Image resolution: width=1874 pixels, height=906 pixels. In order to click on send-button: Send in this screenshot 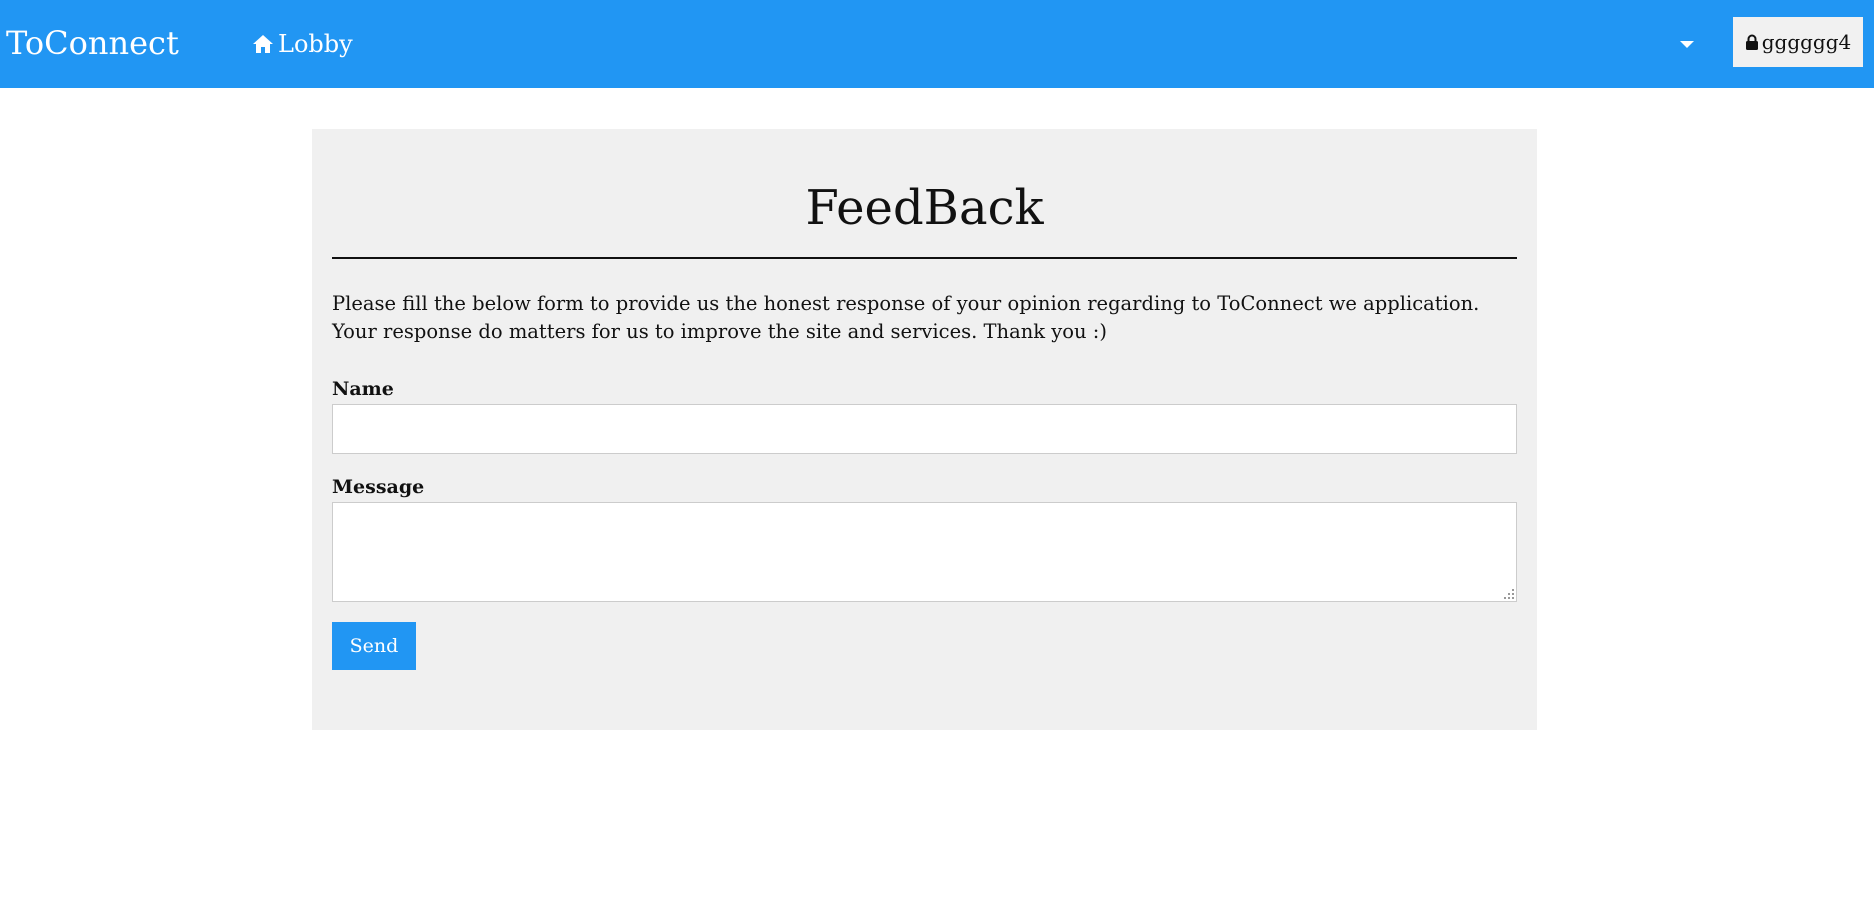, I will do `click(374, 646)`.